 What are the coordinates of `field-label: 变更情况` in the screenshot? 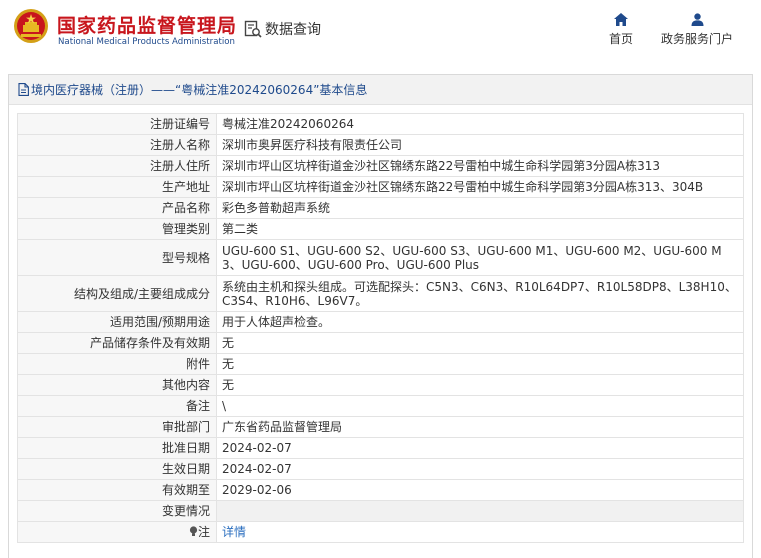 It's located at (117, 511).